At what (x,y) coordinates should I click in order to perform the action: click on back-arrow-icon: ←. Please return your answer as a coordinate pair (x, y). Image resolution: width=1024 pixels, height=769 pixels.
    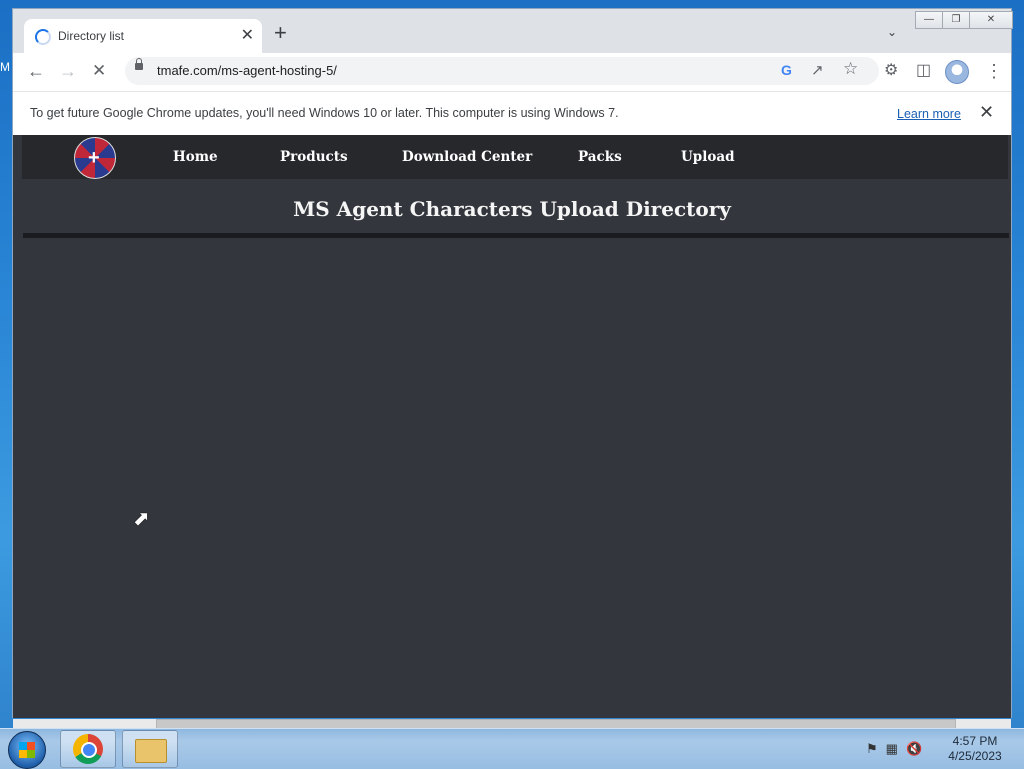
    Looking at the image, I should click on (36, 71).